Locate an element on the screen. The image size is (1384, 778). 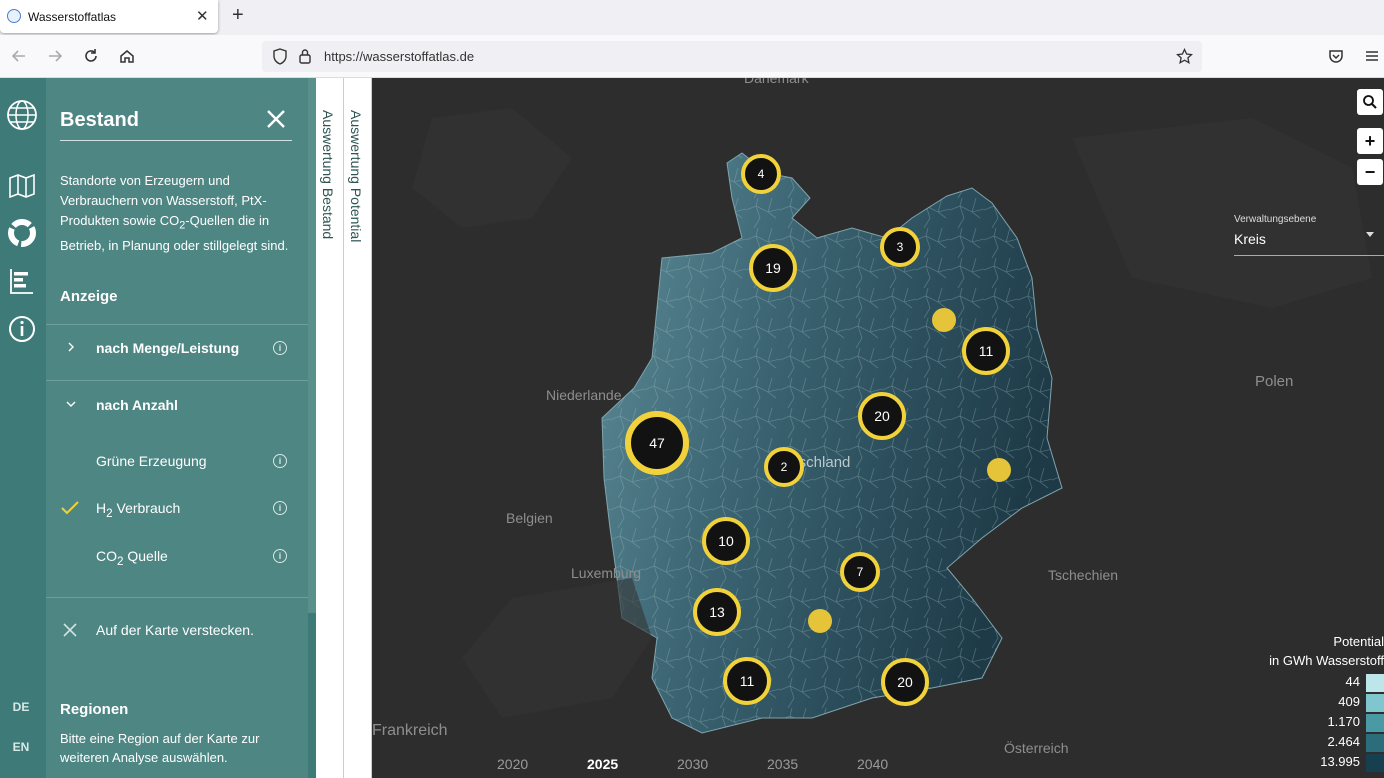
lock-icon is located at coordinates (305, 56).